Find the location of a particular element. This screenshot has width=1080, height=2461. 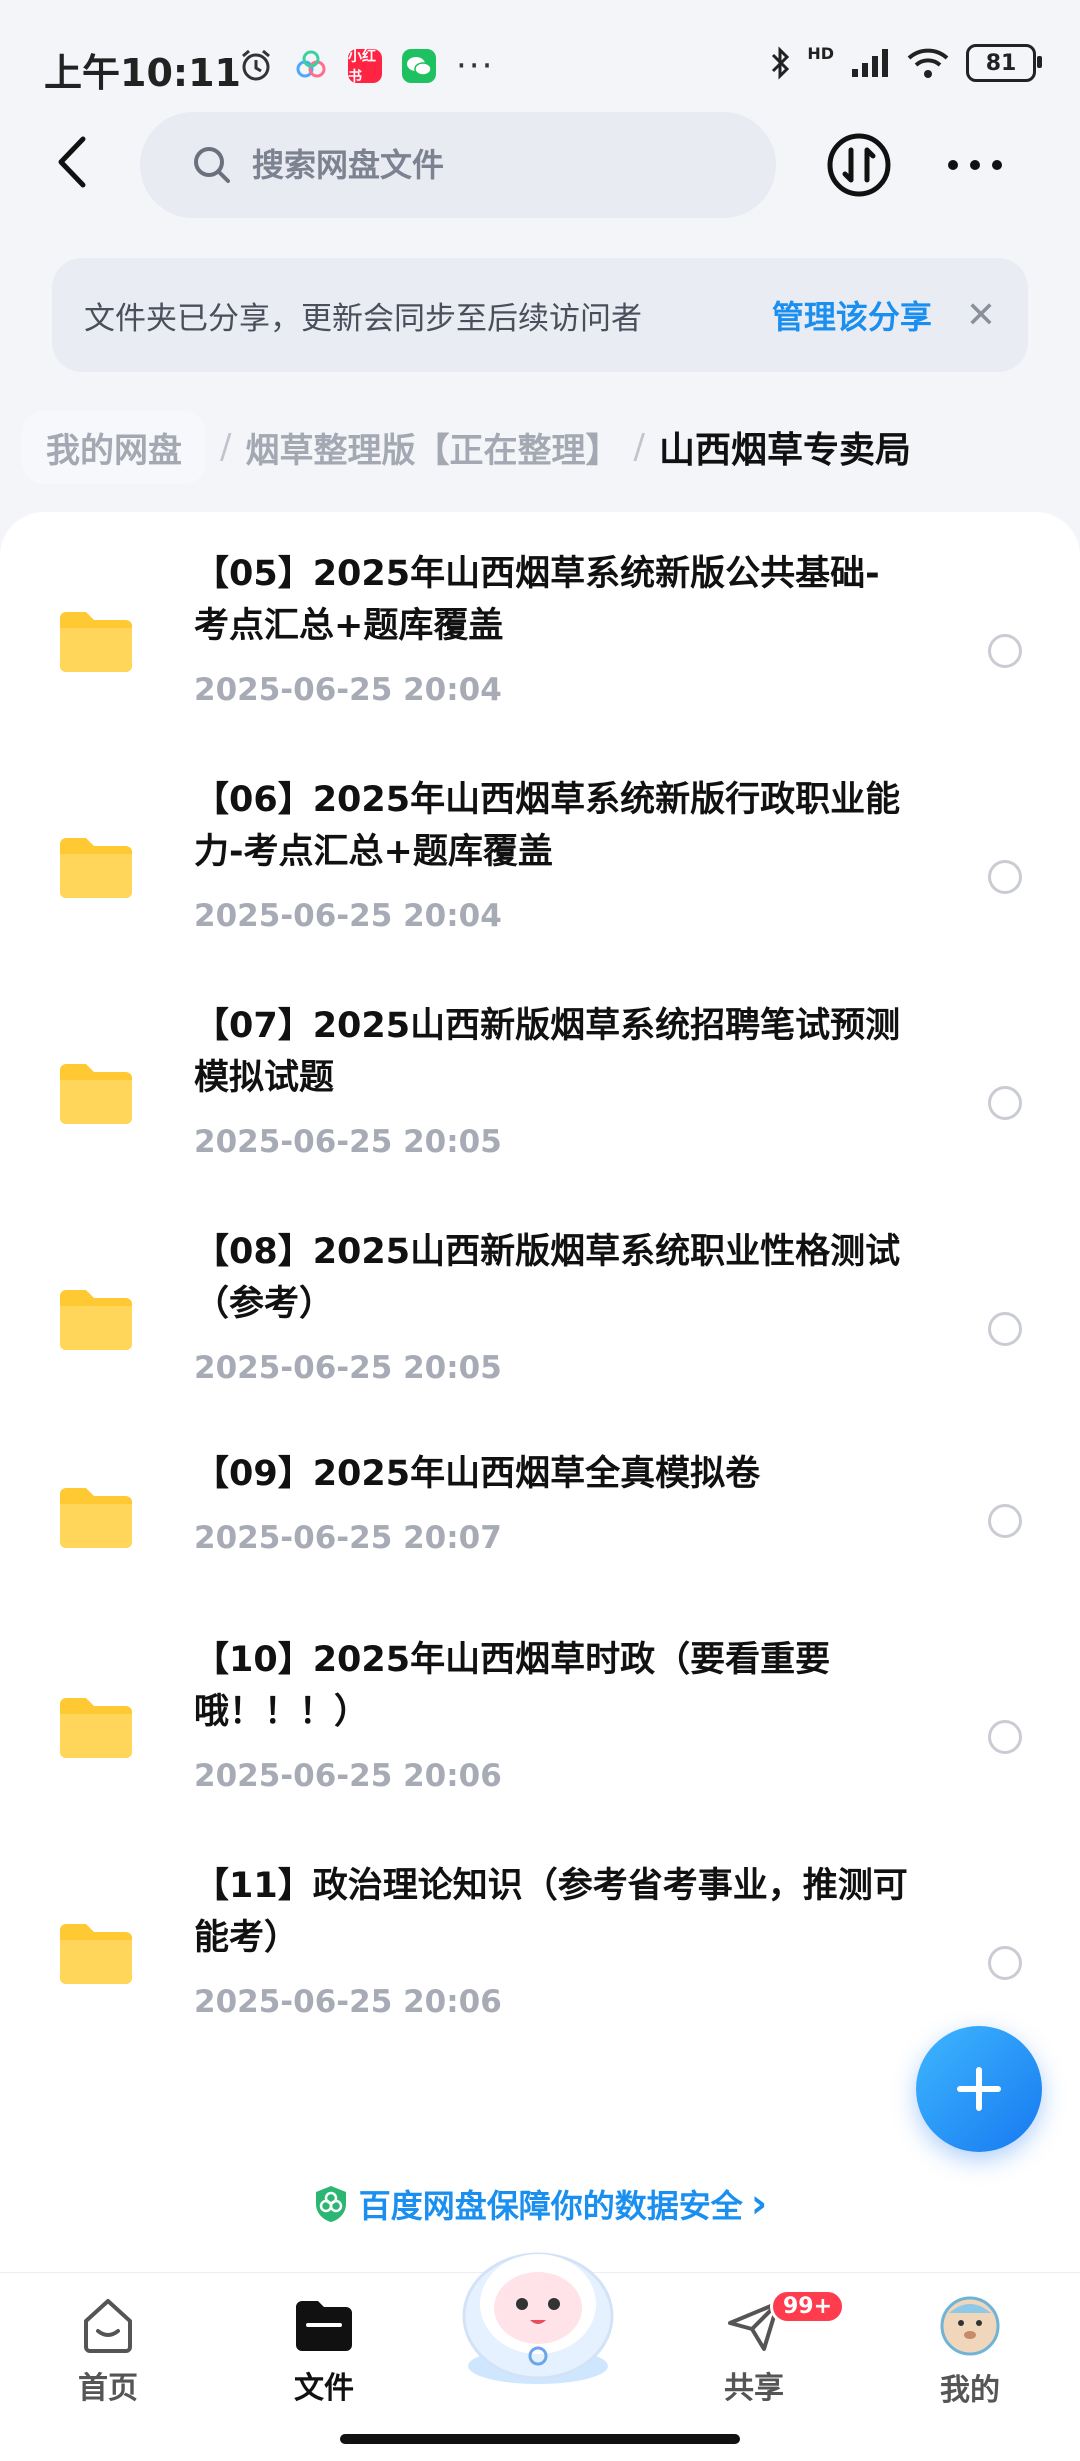

folder-title: 【05】2025年山西烟草系统新版公共基础-考点汇总+题库覆盖 is located at coordinates (537, 600).